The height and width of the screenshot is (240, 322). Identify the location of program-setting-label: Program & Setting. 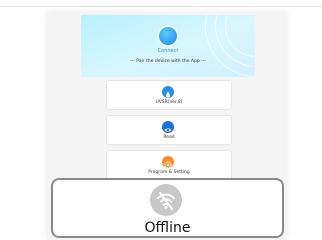
(169, 172).